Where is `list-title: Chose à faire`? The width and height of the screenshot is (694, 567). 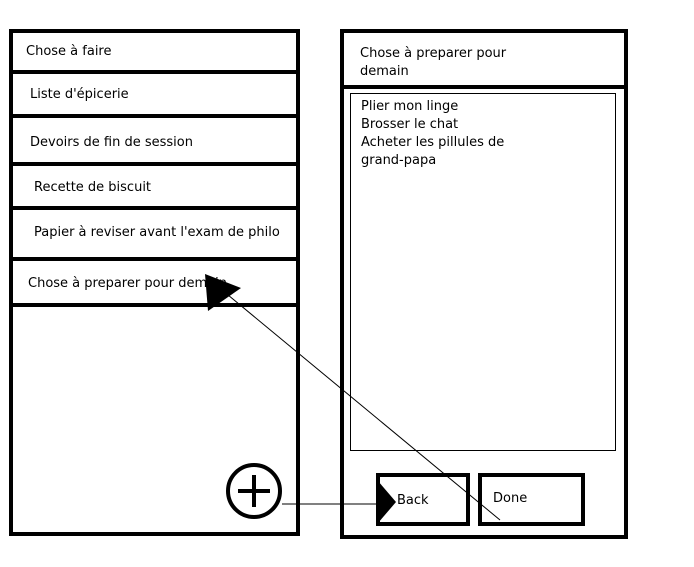
list-title: Chose à faire is located at coordinates (69, 51).